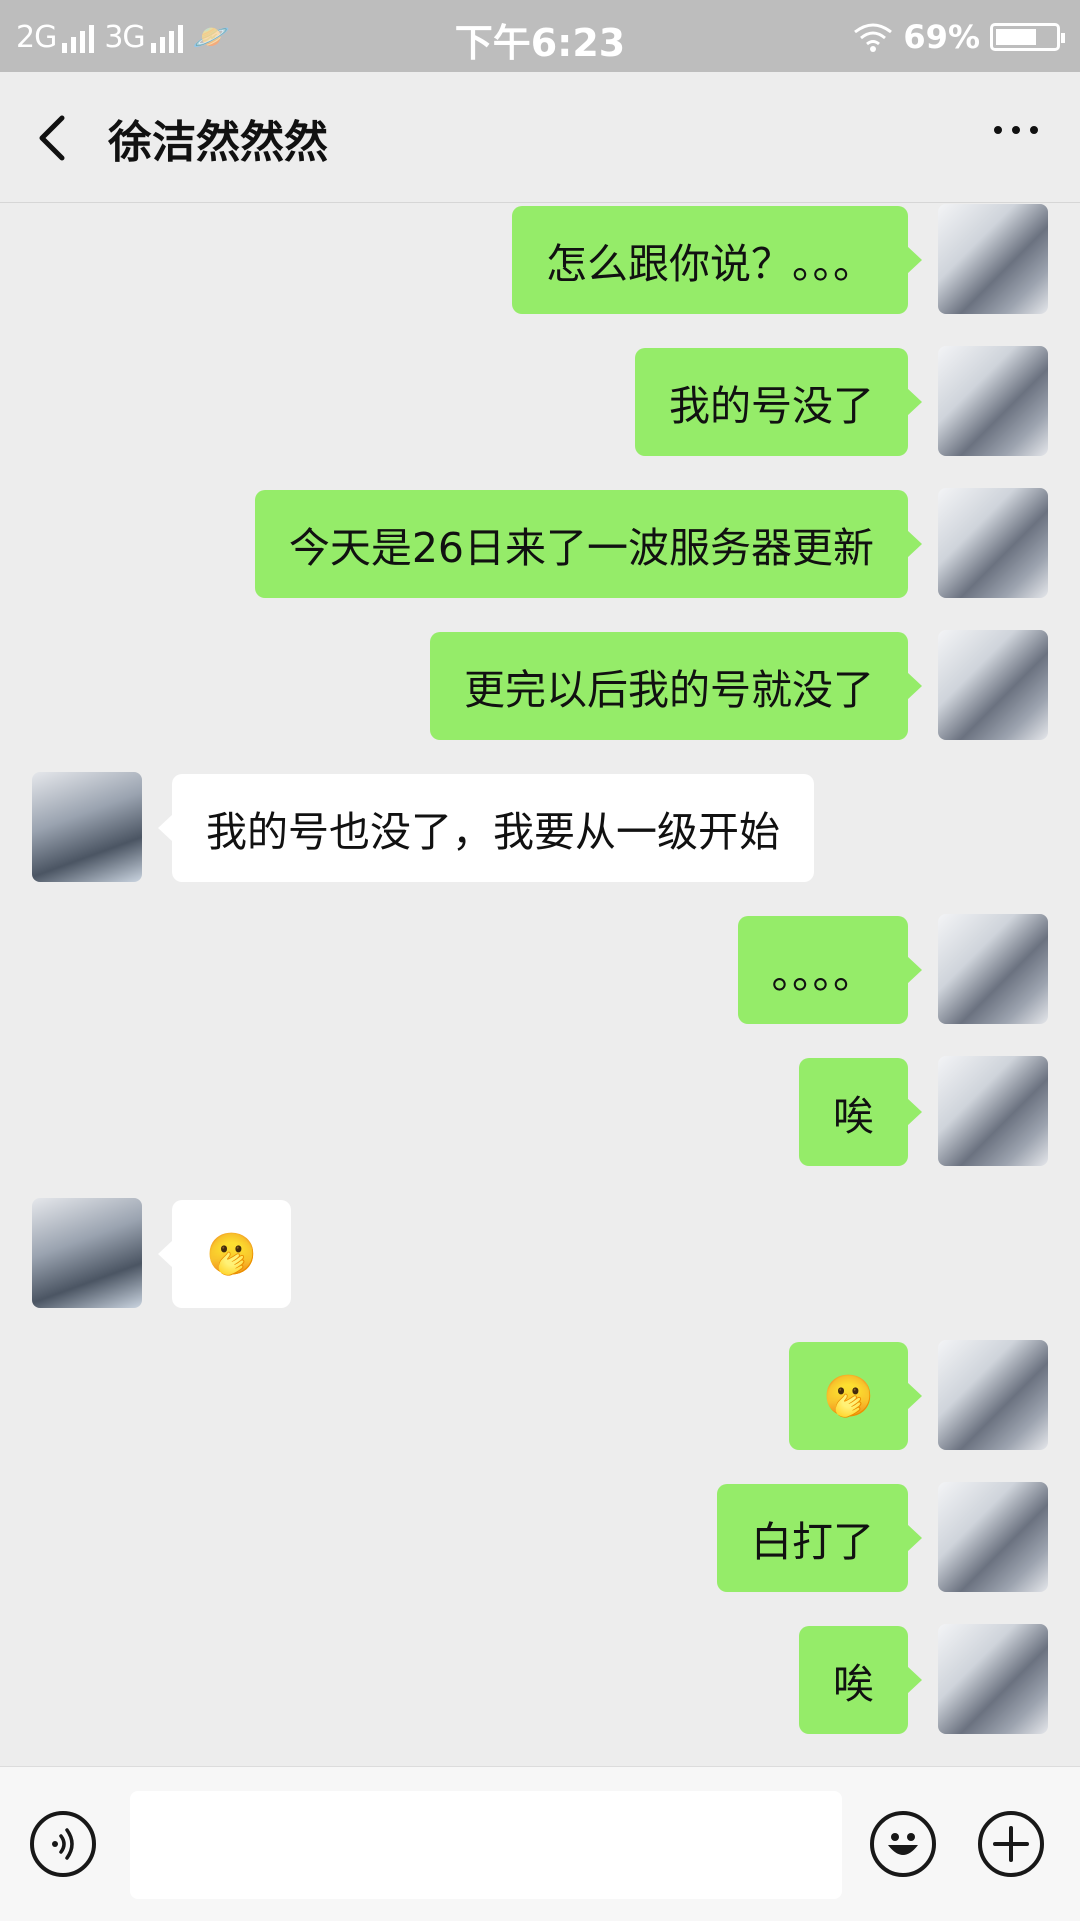  What do you see at coordinates (778, 402) in the screenshot?
I see `message-bubble: 我的号没了` at bounding box center [778, 402].